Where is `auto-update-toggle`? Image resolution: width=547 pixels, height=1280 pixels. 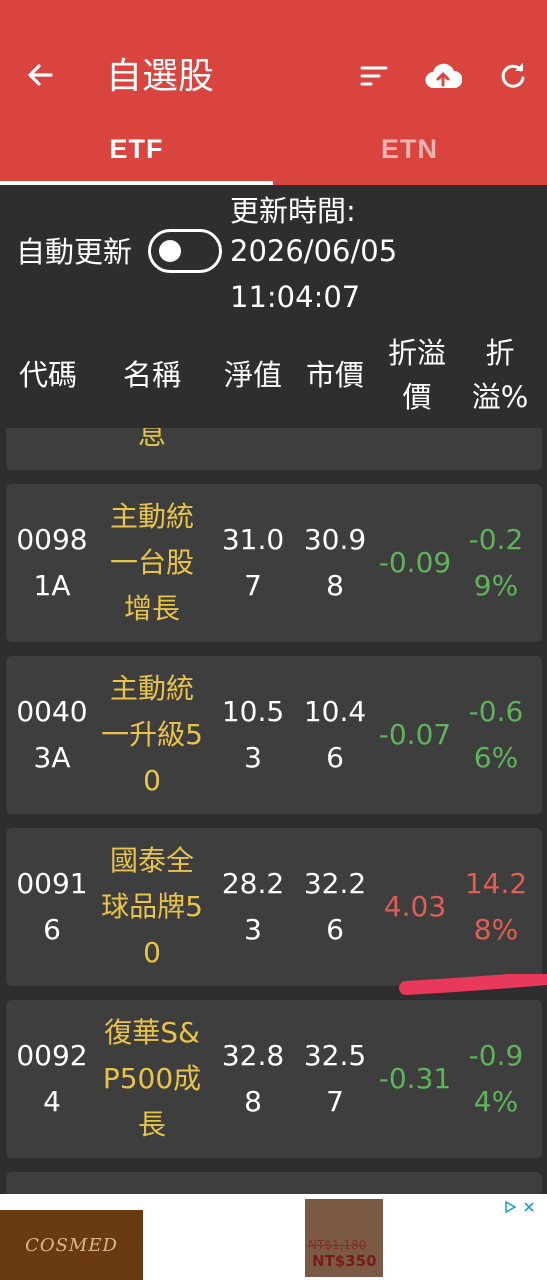
auto-update-toggle is located at coordinates (185, 251).